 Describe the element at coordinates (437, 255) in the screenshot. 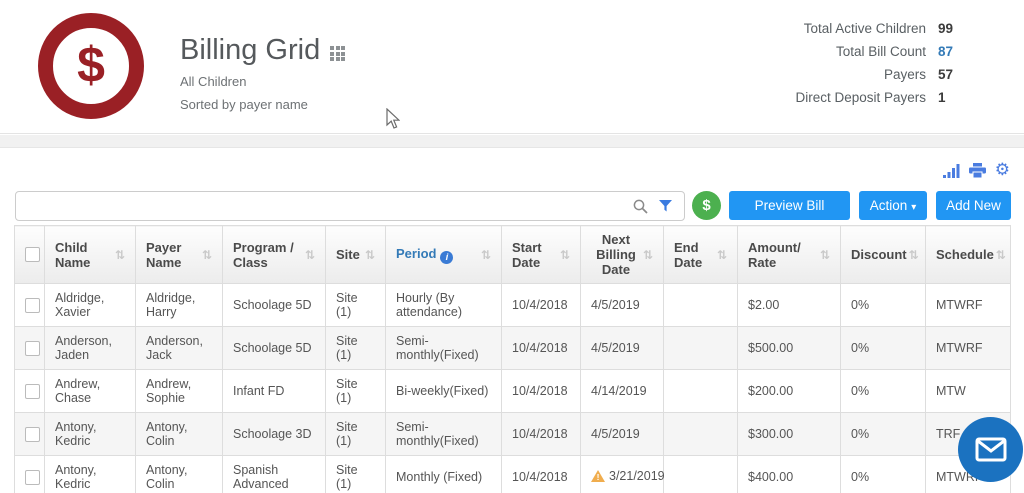

I see `column-label: Period i` at that location.